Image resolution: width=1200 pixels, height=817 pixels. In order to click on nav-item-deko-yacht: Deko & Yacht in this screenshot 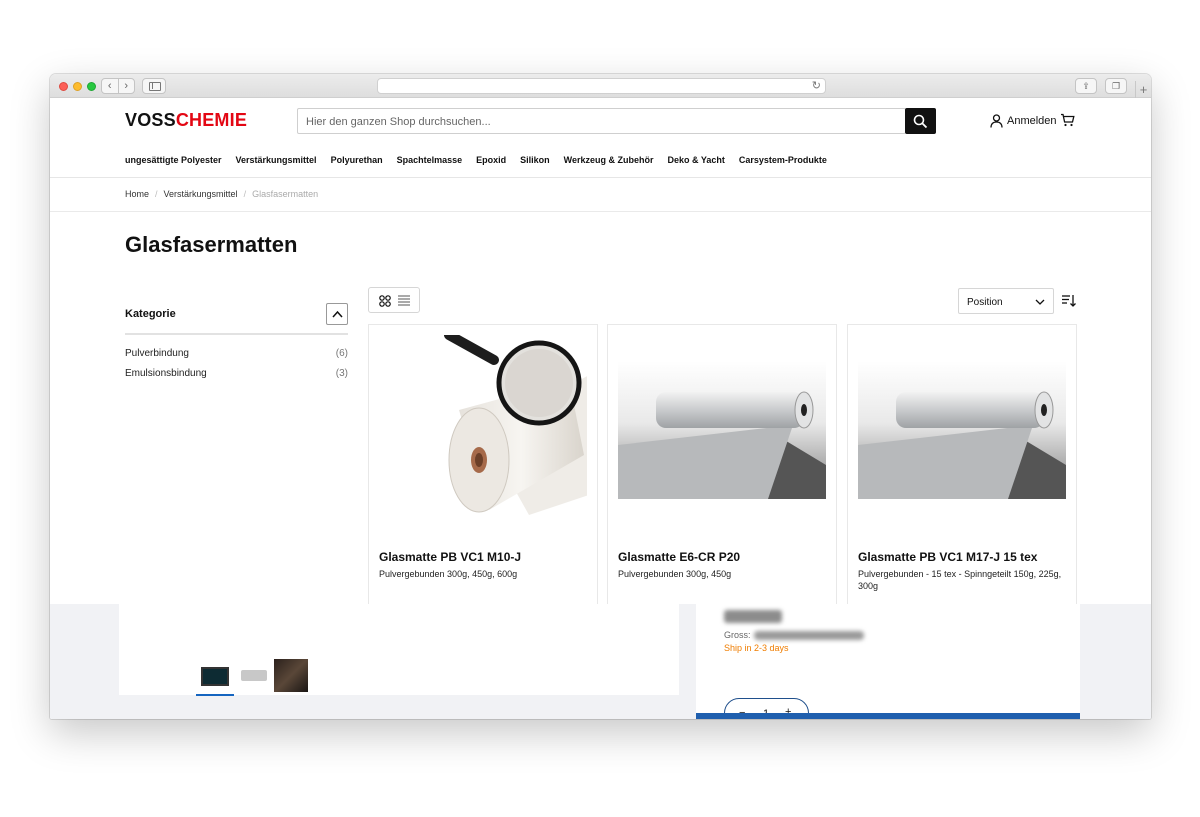, I will do `click(696, 160)`.